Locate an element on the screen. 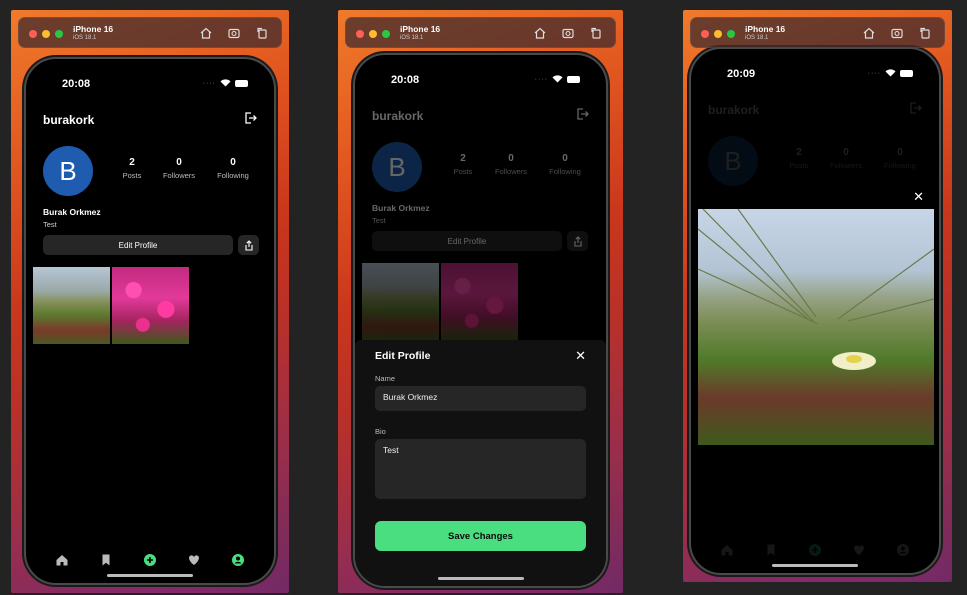 This screenshot has height=595, width=967. name-field: Burak Orkmez is located at coordinates (480, 398).